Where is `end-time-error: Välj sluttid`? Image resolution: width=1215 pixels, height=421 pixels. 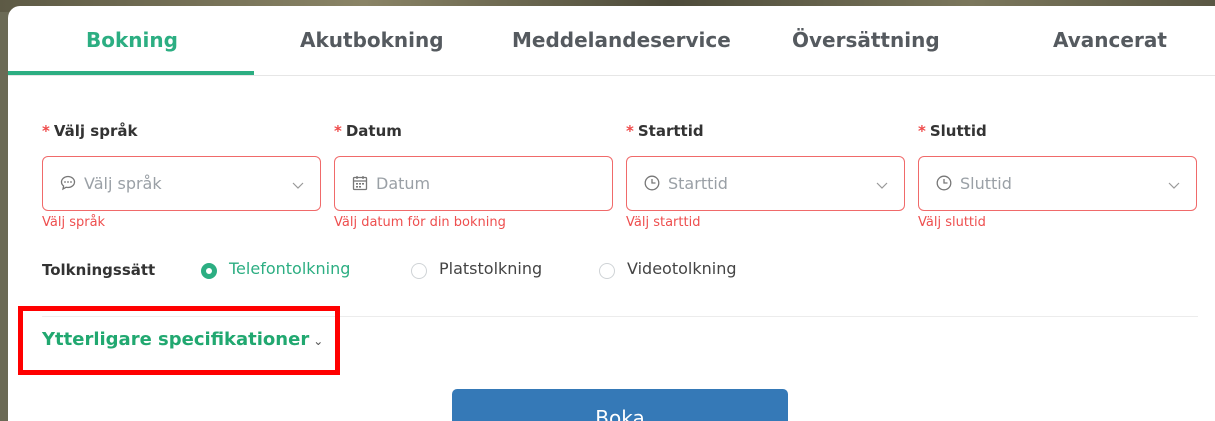
end-time-error: Välj sluttid is located at coordinates (952, 222).